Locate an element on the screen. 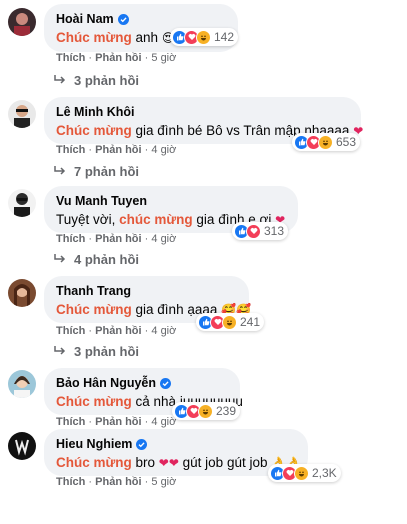 The image size is (407, 524). reaction-count: 241 is located at coordinates (250, 322).